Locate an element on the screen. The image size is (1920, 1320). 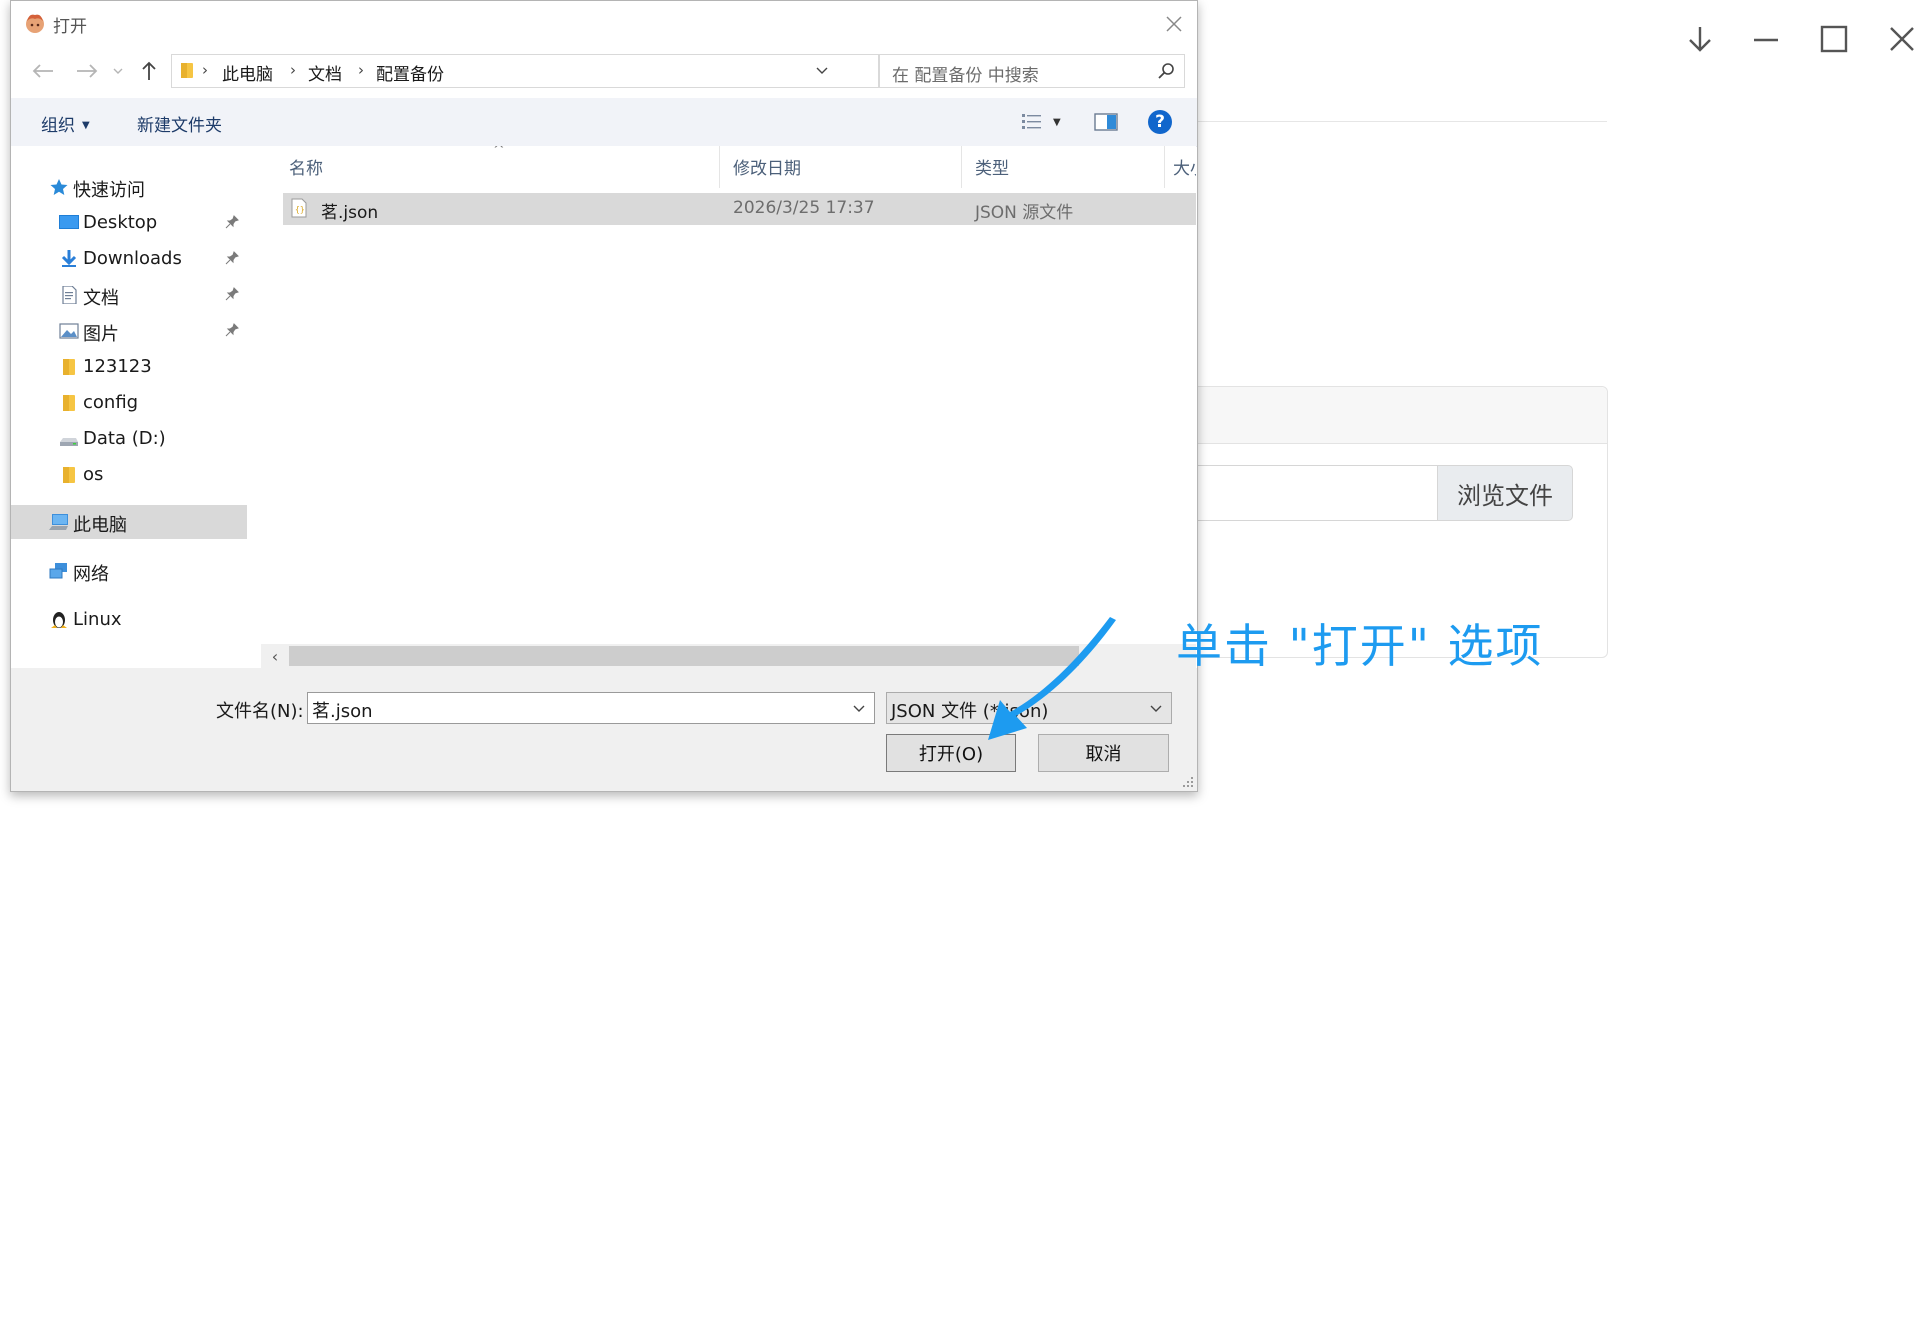
json-file-icon: {} is located at coordinates (299, 208).